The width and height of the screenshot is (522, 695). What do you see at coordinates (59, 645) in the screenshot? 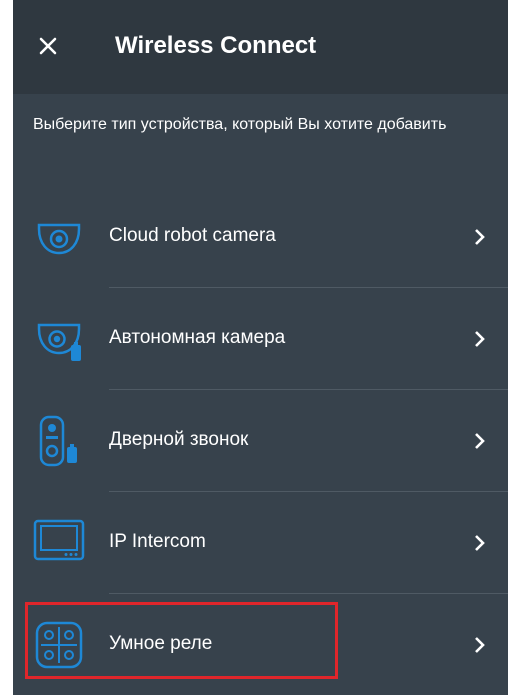
I see `smart-relay-icon` at bounding box center [59, 645].